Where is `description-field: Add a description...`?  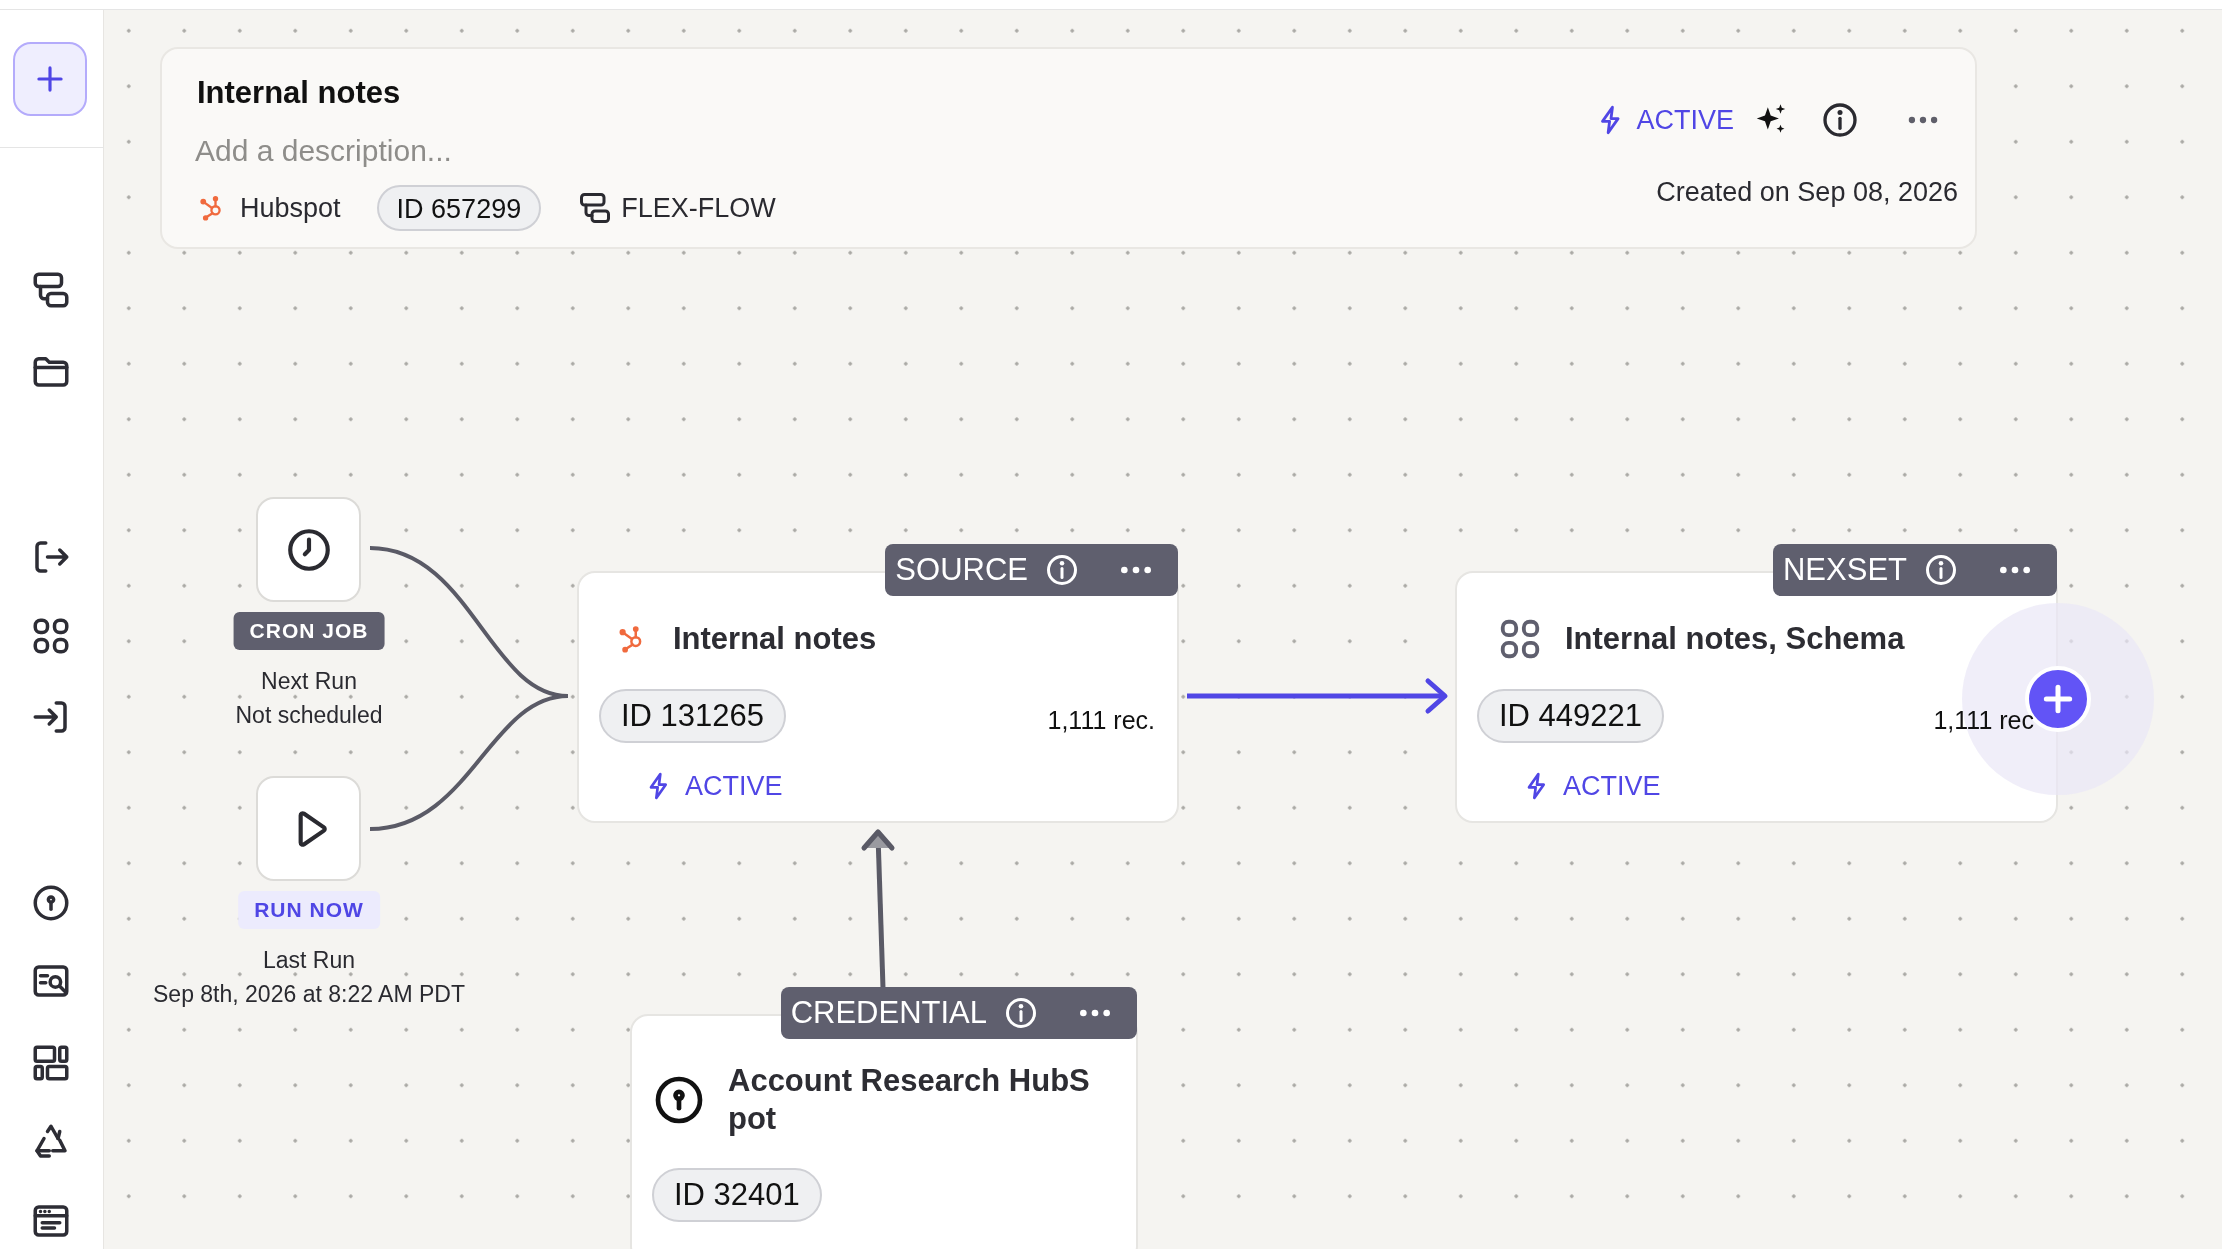 description-field: Add a description... is located at coordinates (645, 150).